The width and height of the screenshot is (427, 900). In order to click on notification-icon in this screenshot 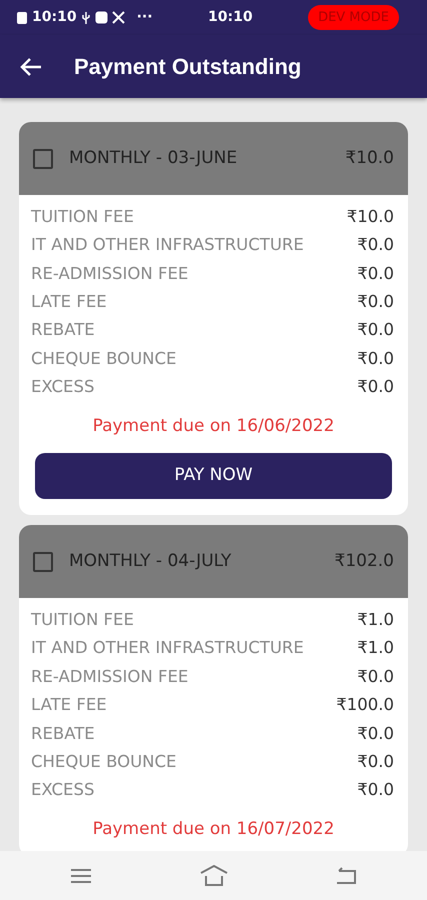, I will do `click(22, 17)`.